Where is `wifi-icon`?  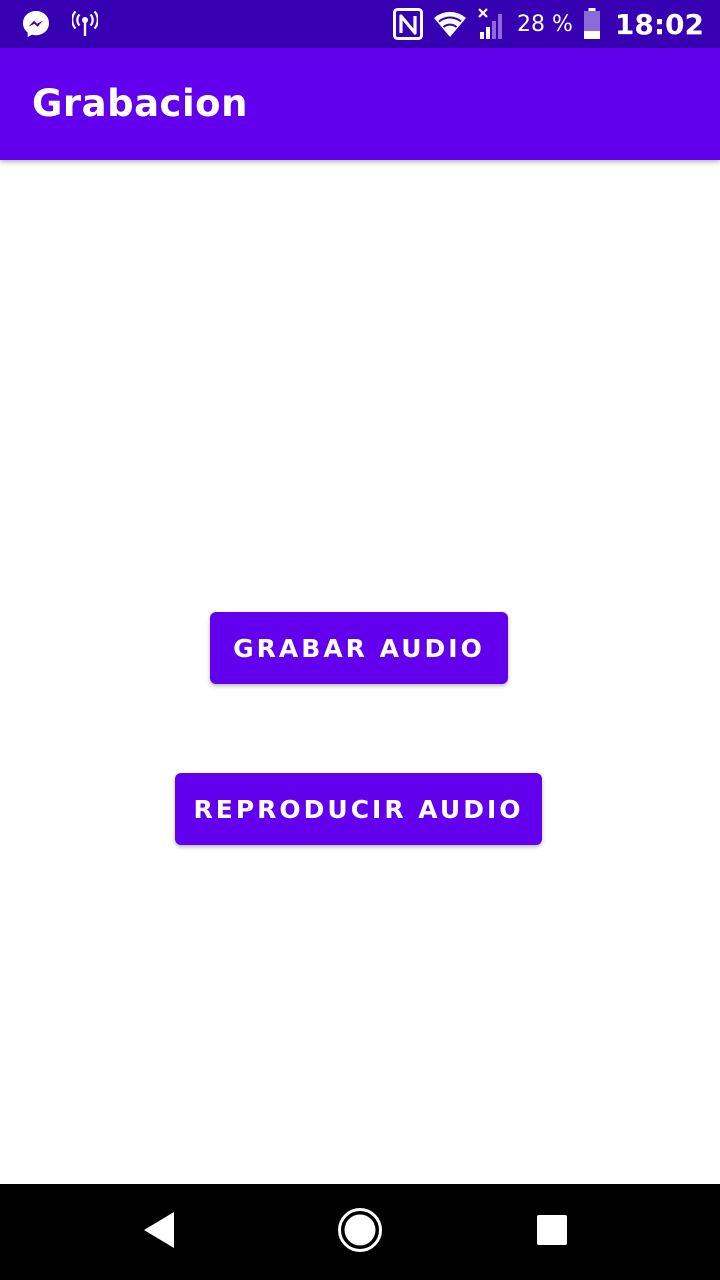
wifi-icon is located at coordinates (450, 24).